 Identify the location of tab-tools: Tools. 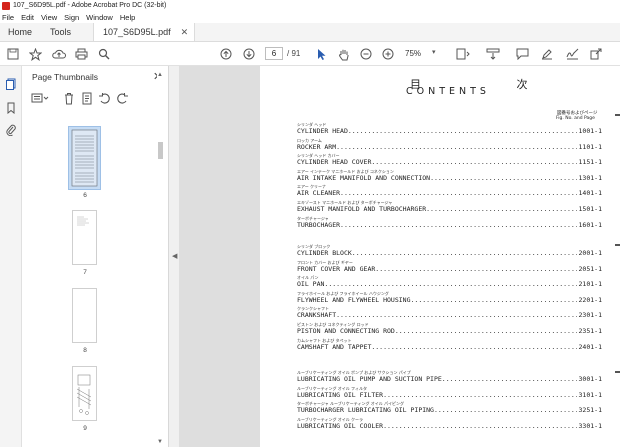
(67, 32).